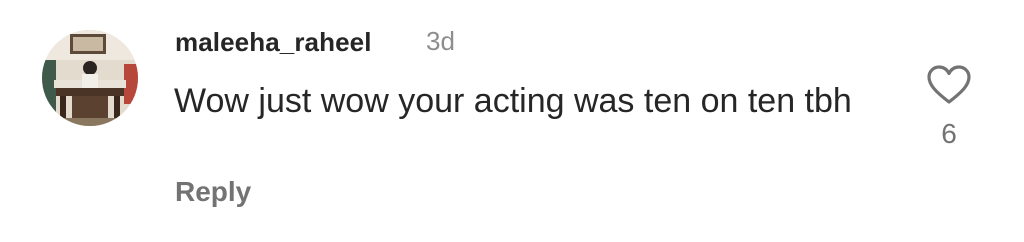 This screenshot has height=242, width=1024. I want to click on reply-button: Reply, so click(213, 192).